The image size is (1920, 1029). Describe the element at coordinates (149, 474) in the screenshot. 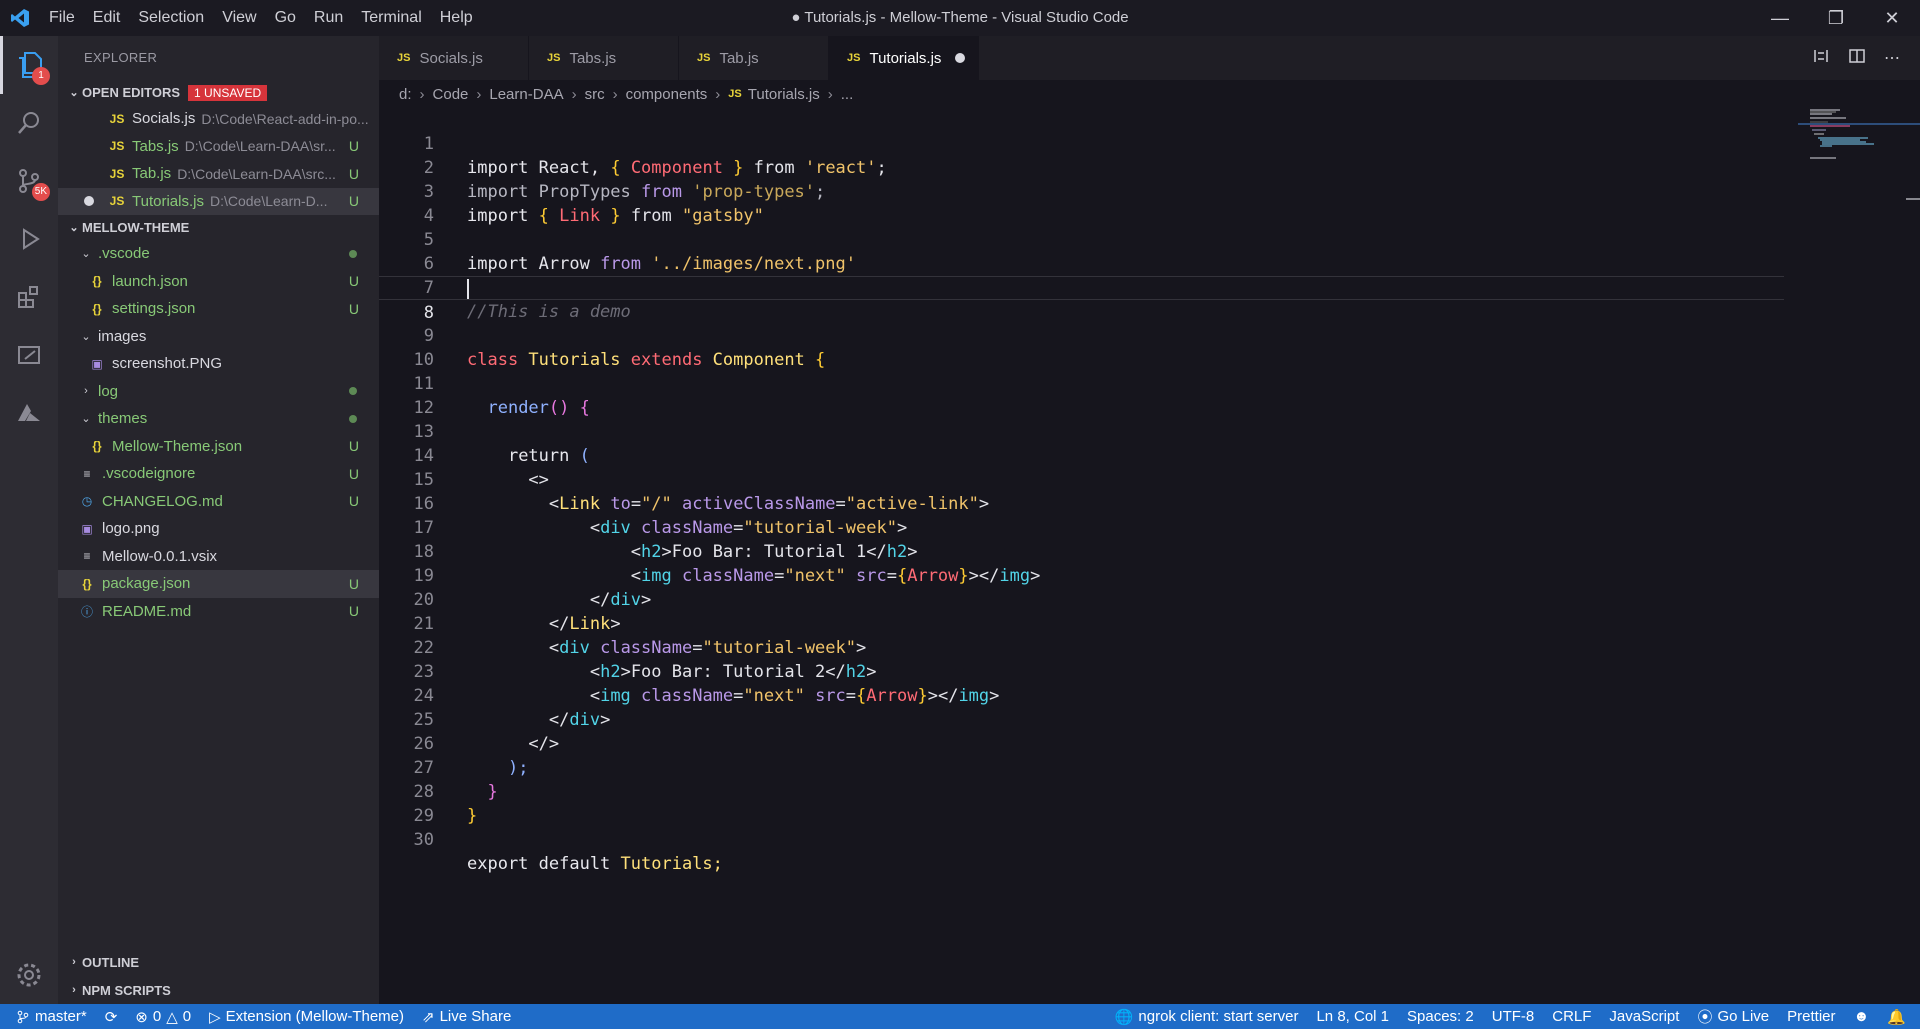

I see `file-name: .vscodeignore` at that location.